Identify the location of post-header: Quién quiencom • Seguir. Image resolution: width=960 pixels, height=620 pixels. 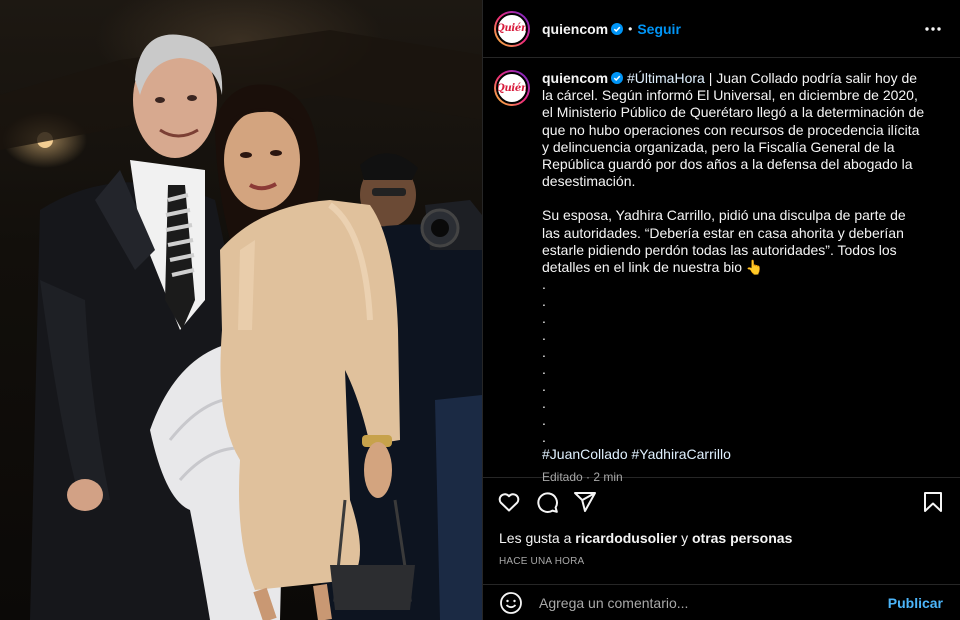
(721, 29).